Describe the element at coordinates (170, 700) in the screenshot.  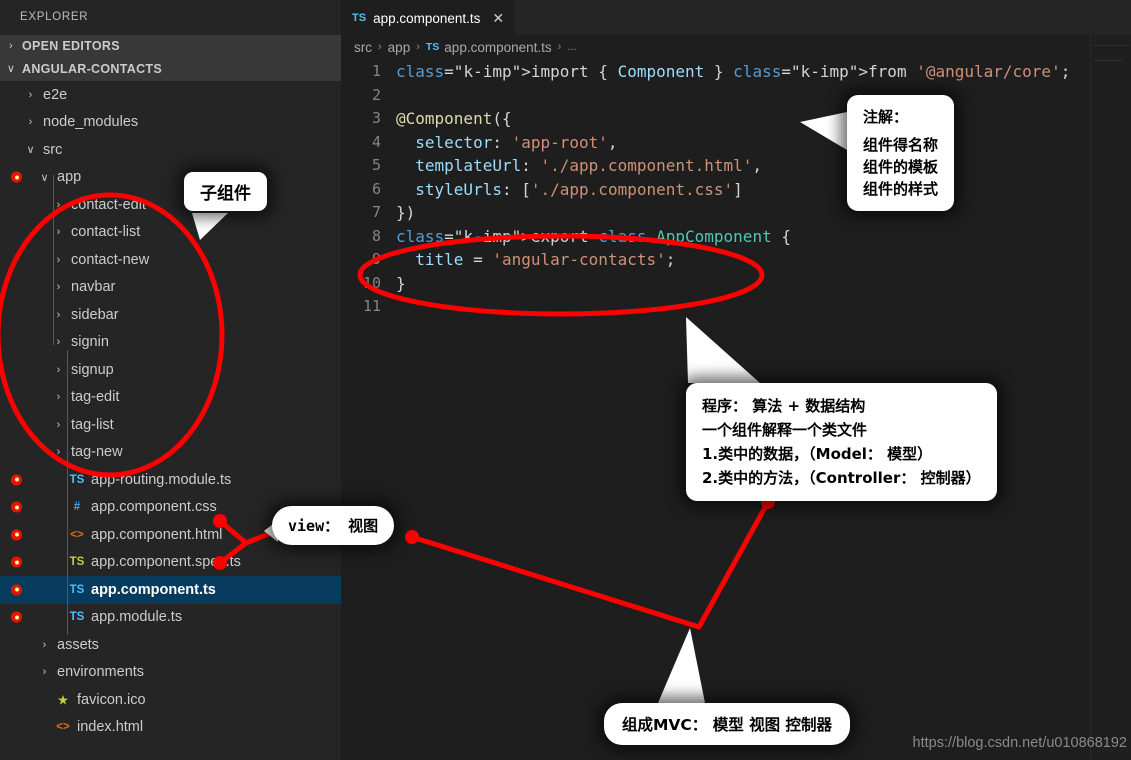
I see `tree-item-favicon-ico: ★ favicon.ico` at that location.